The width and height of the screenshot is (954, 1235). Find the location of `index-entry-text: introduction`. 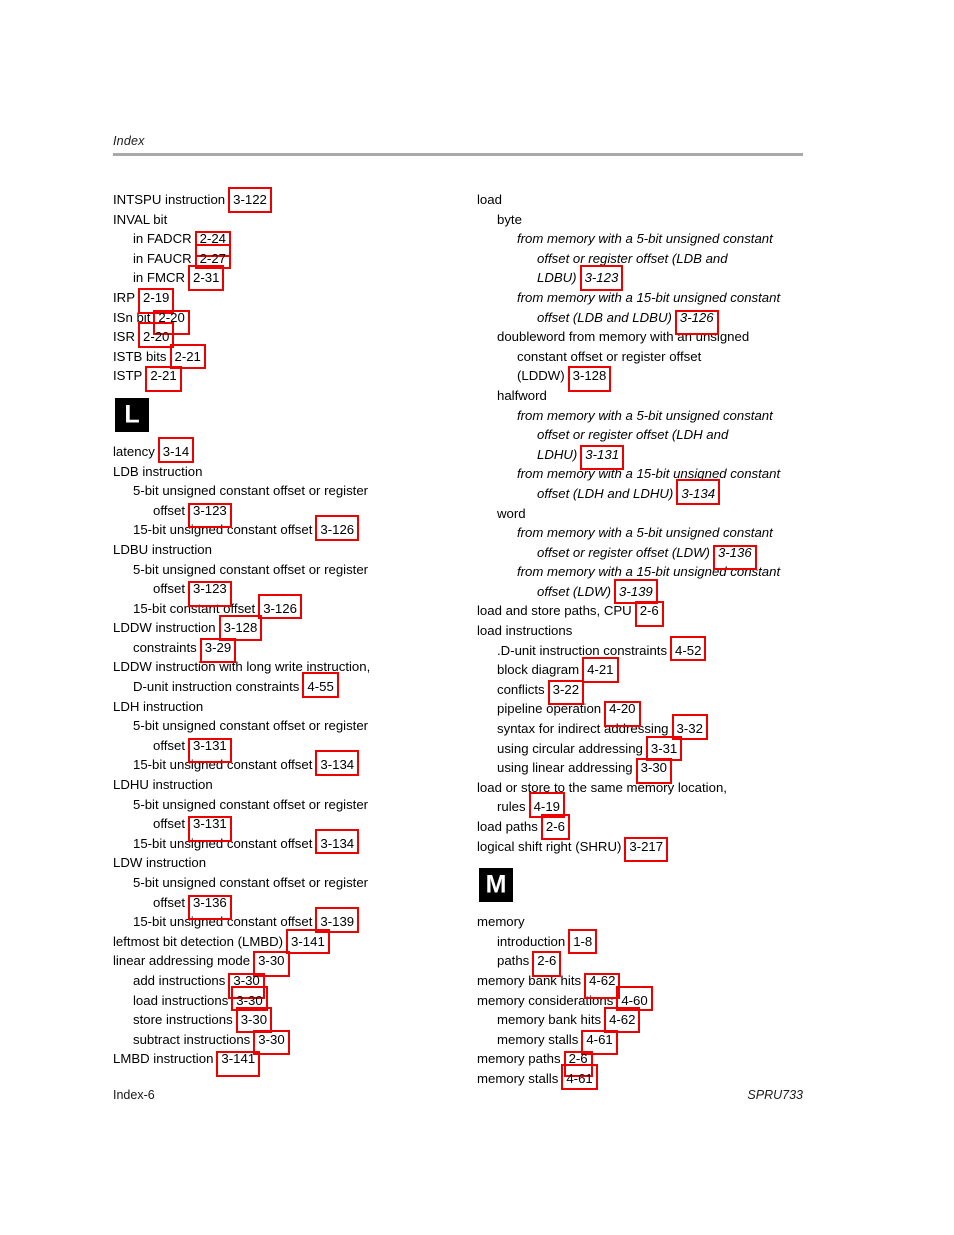

index-entry-text: introduction is located at coordinates (531, 941).